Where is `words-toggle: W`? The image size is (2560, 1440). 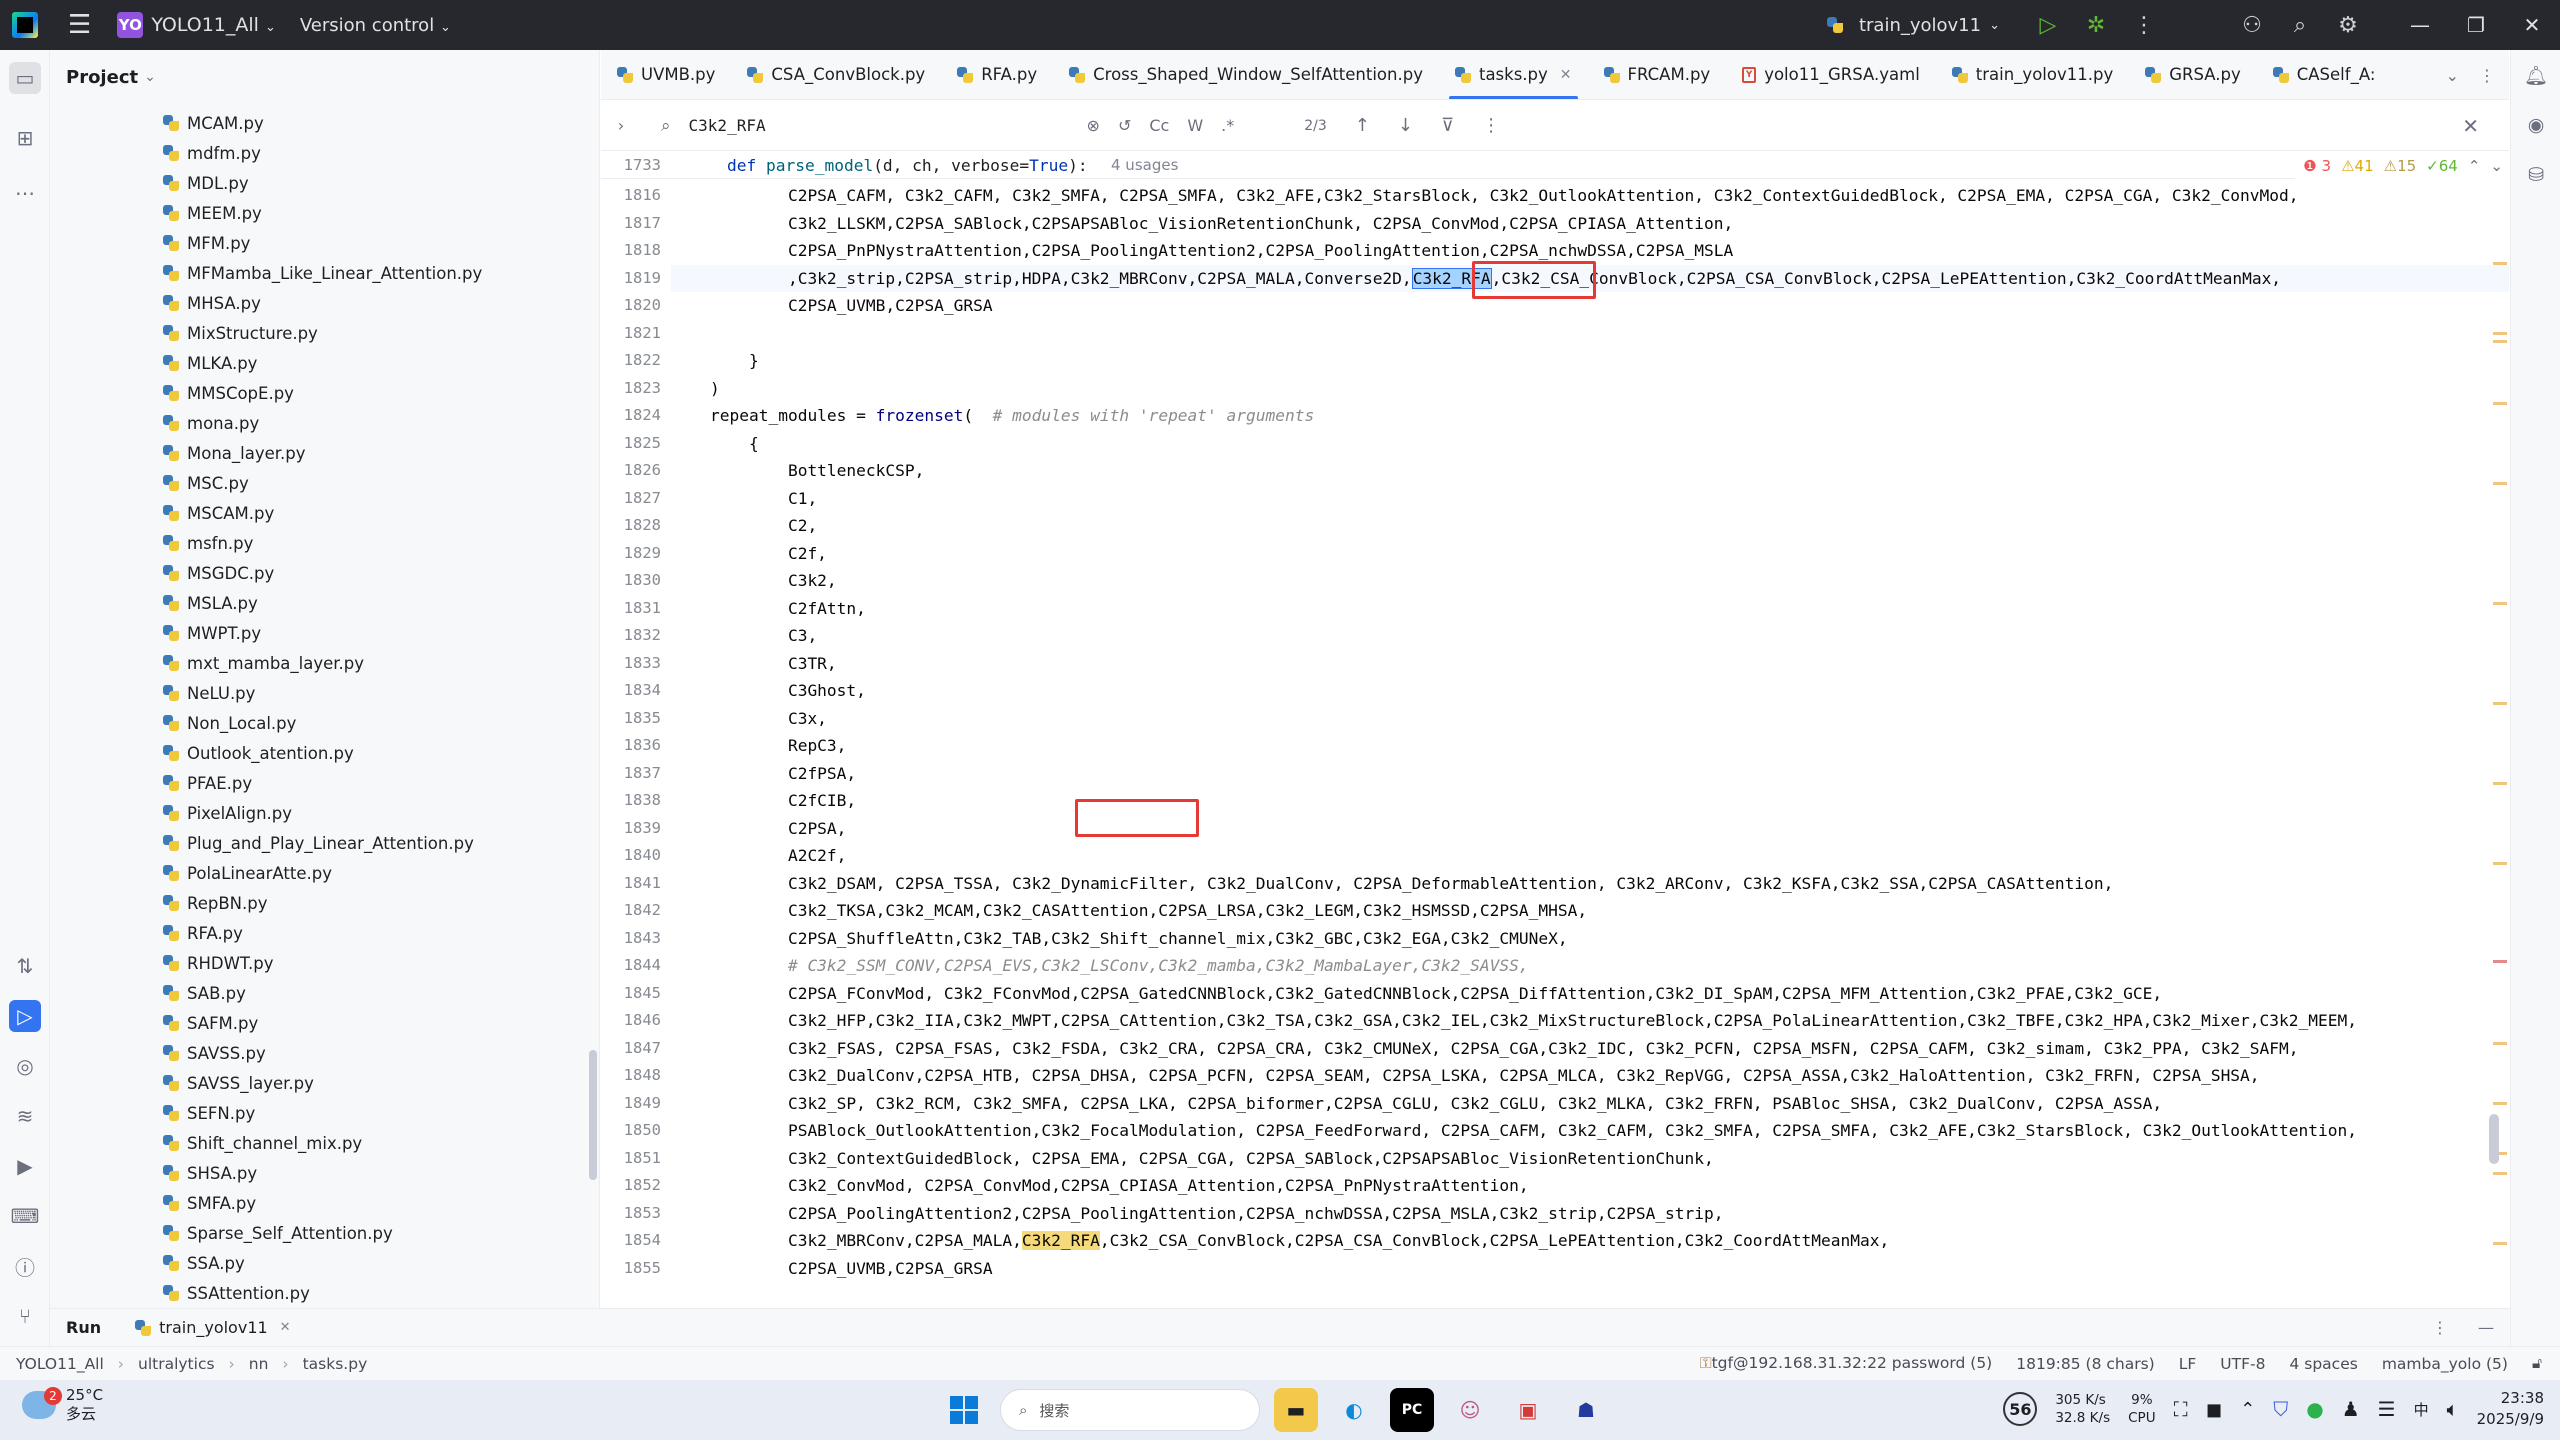 words-toggle: W is located at coordinates (1195, 125).